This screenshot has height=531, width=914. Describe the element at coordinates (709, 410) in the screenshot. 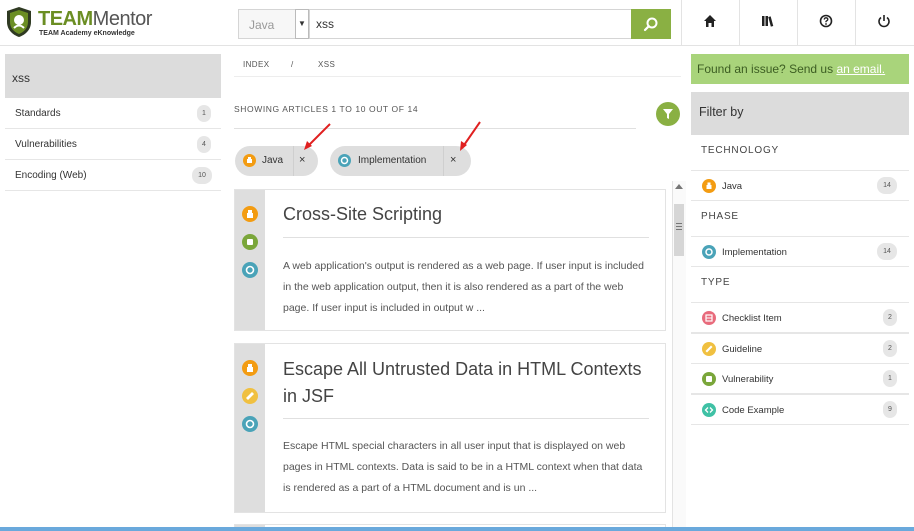

I see `code-icon` at that location.